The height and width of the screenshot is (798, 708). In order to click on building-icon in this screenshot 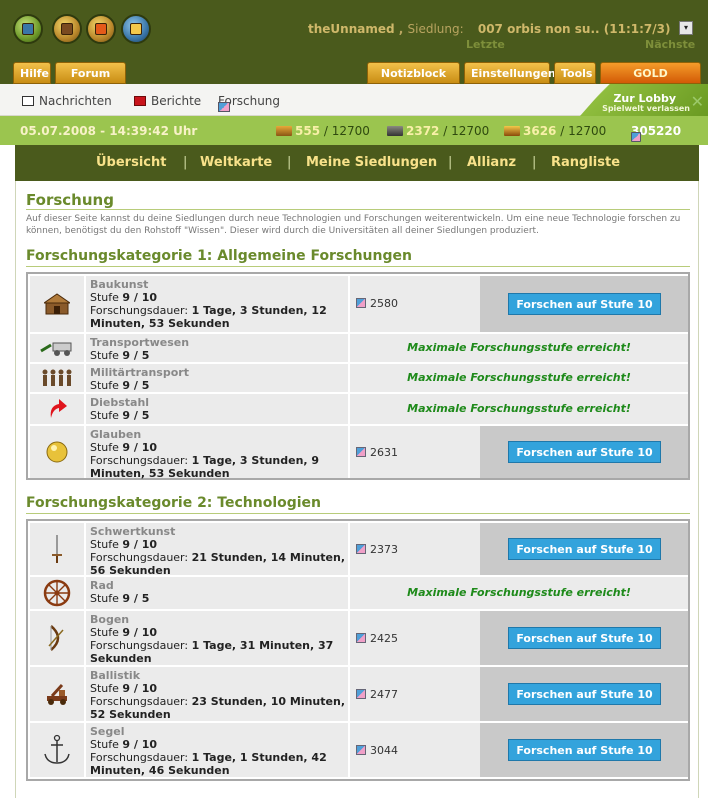, I will do `click(57, 304)`.